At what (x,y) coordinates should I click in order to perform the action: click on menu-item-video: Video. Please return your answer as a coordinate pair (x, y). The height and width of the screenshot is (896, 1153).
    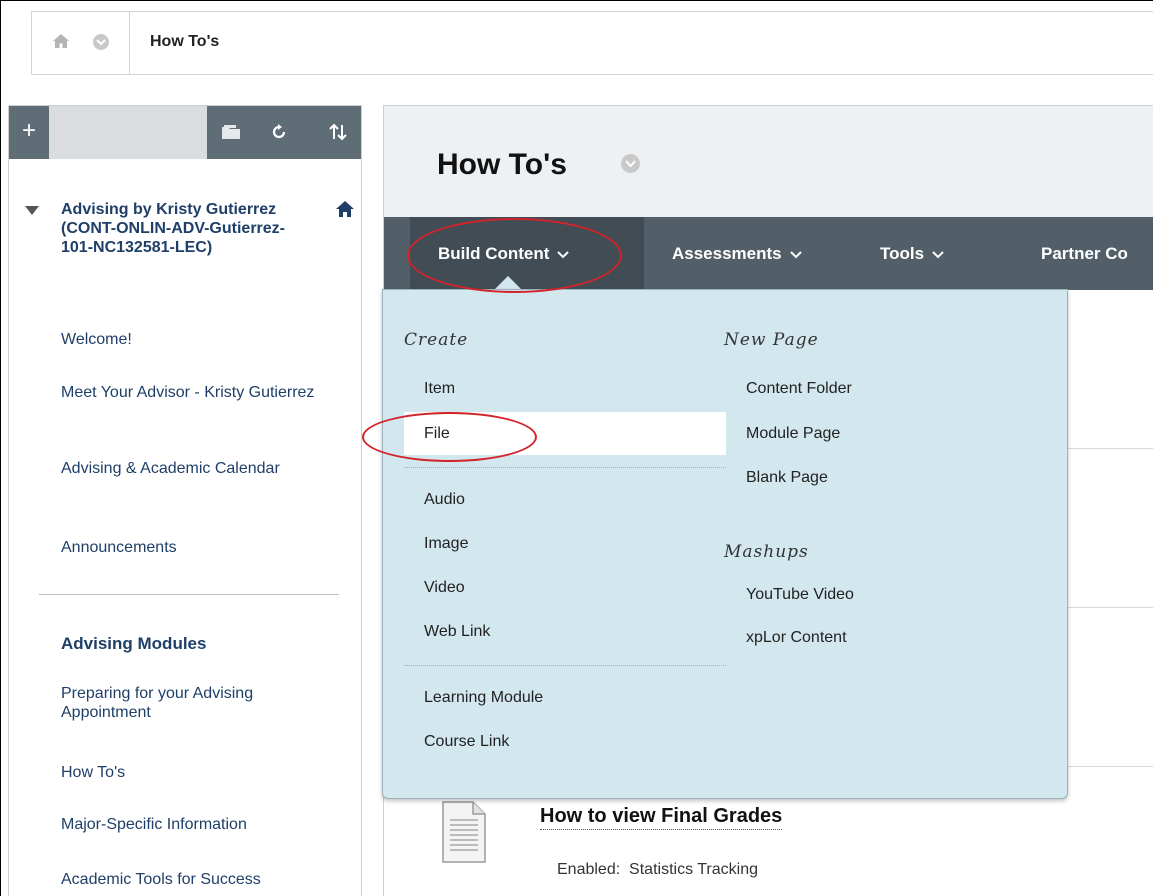
    Looking at the image, I should click on (444, 588).